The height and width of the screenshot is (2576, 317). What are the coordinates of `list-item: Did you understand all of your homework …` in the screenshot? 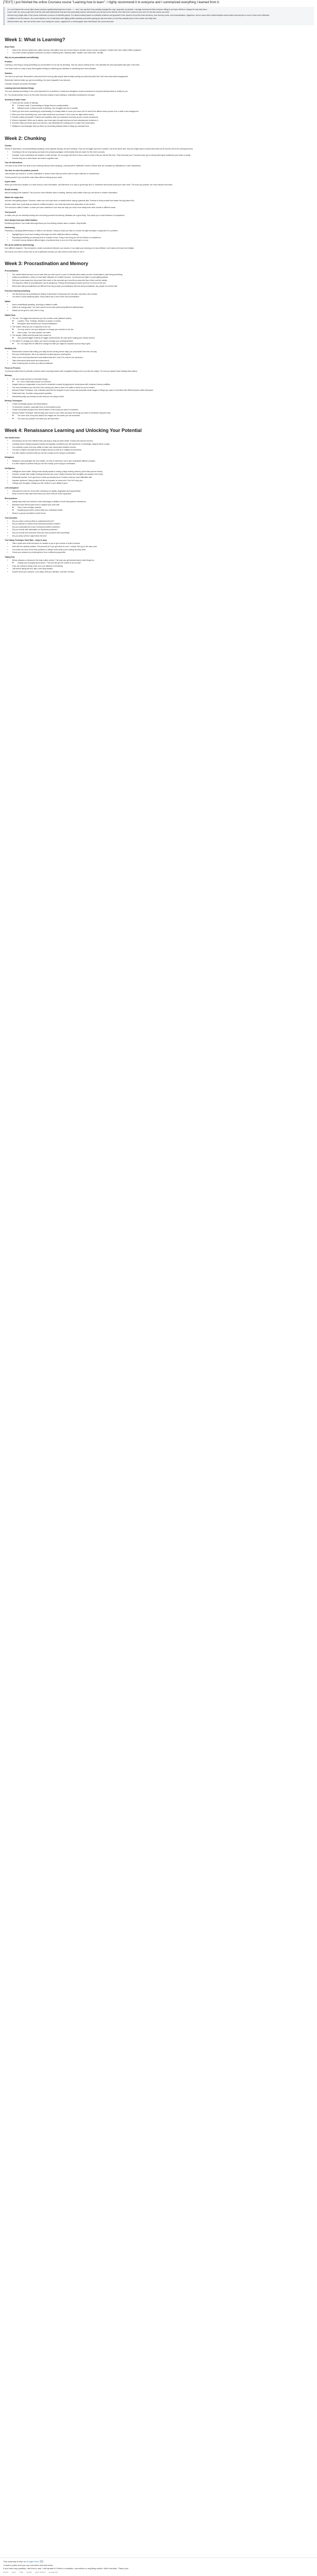 It's located at (162, 527).